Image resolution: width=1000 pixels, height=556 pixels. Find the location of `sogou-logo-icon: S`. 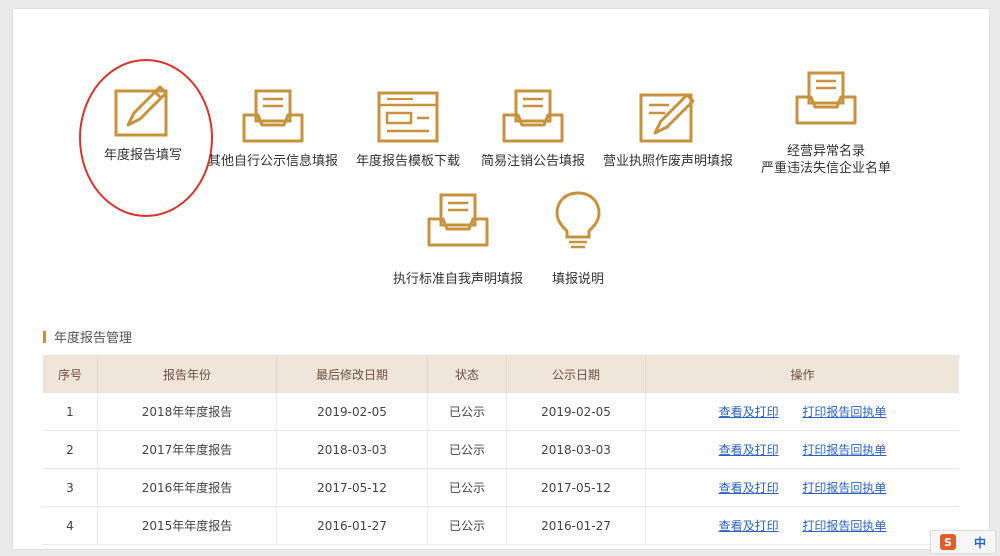

sogou-logo-icon: S is located at coordinates (947, 542).